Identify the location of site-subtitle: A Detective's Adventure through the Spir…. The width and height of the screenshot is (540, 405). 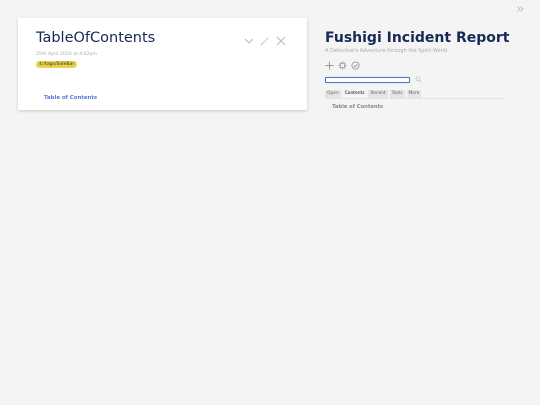
(386, 51).